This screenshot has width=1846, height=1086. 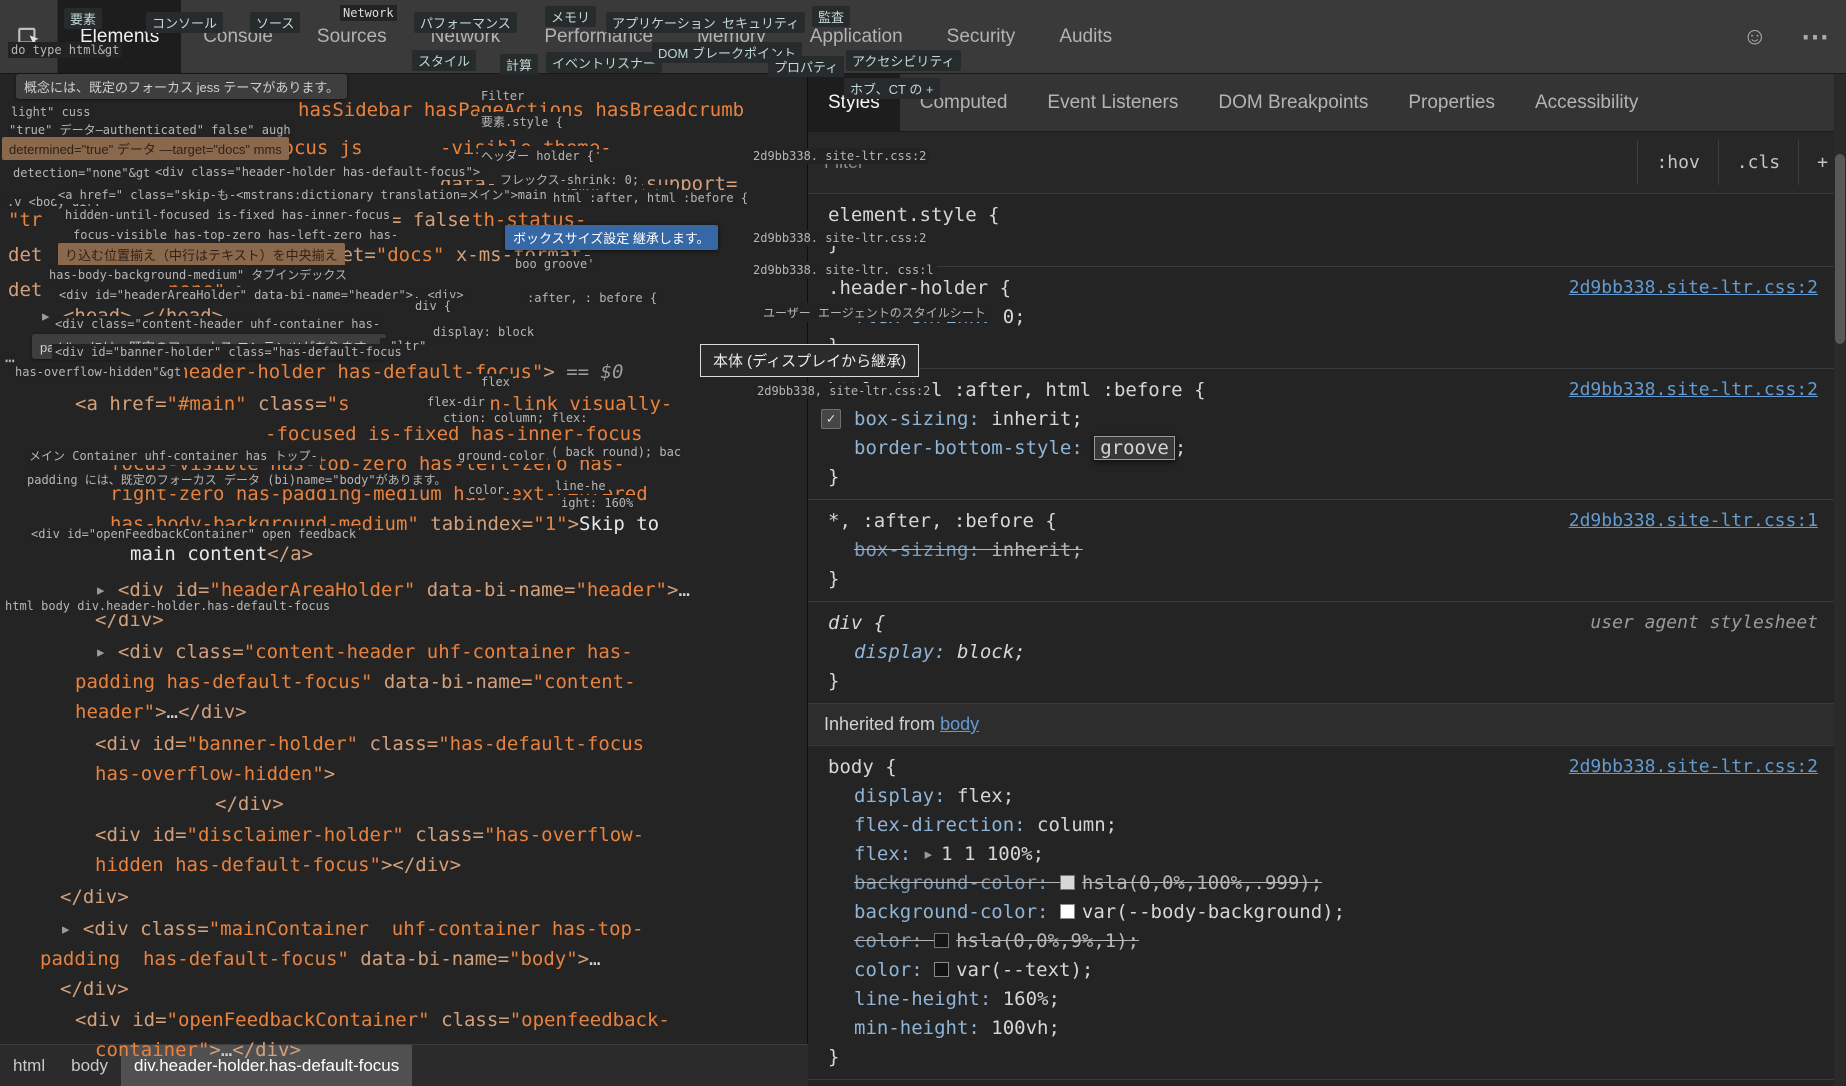 I want to click on css-rule-element-style: element.style { }, so click(x=1327, y=230).